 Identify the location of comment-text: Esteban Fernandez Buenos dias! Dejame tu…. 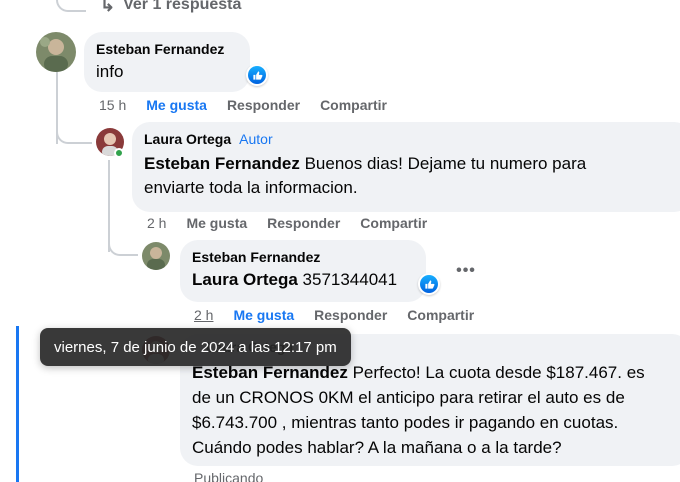
(412, 176).